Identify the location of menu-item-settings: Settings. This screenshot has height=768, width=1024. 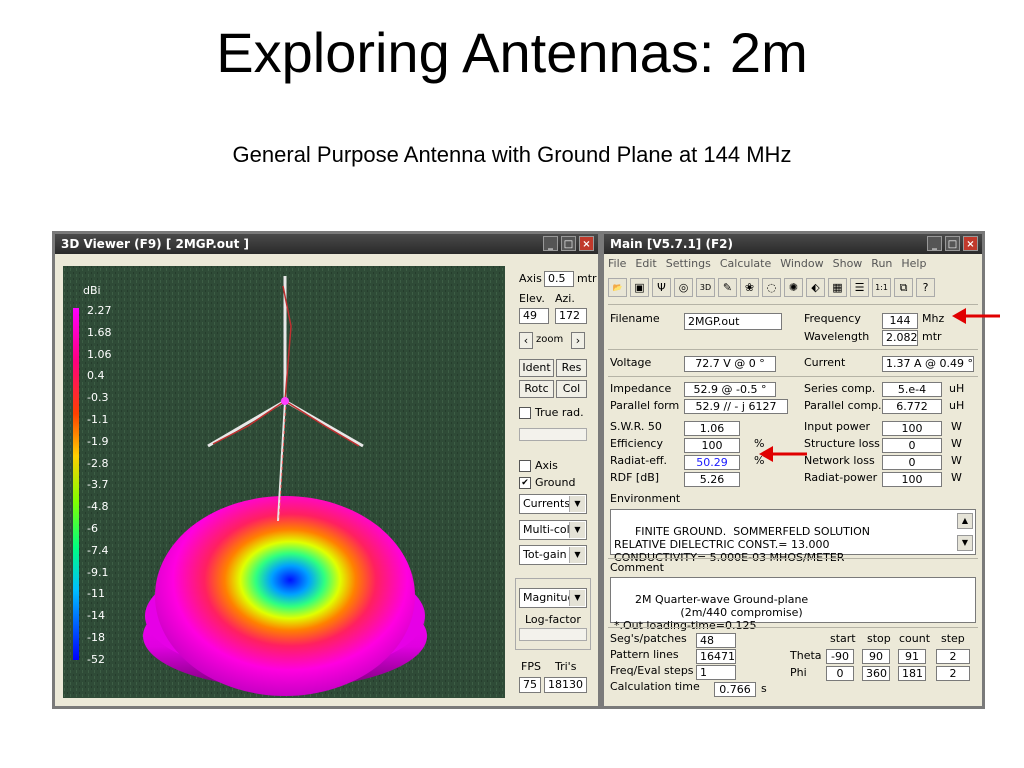
(688, 263).